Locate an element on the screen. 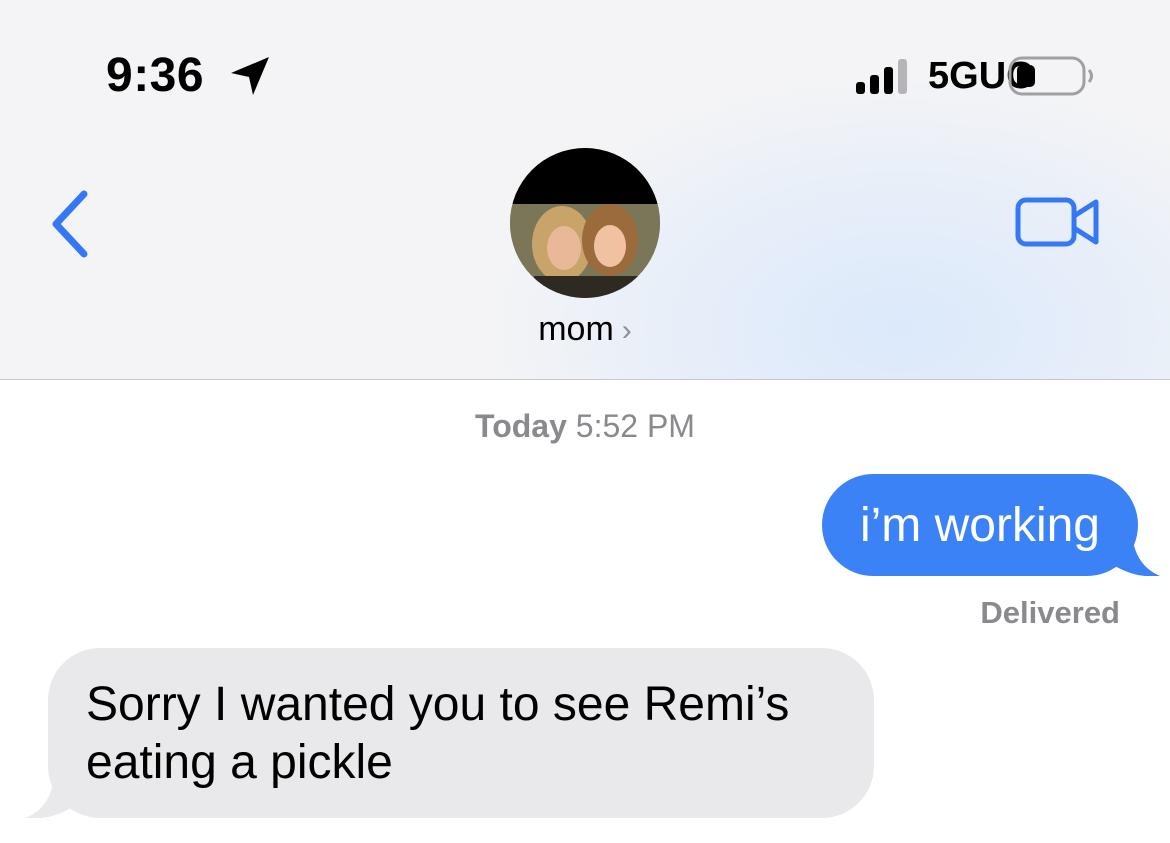 The height and width of the screenshot is (843, 1170). chevron-right-icon: › is located at coordinates (626, 330).